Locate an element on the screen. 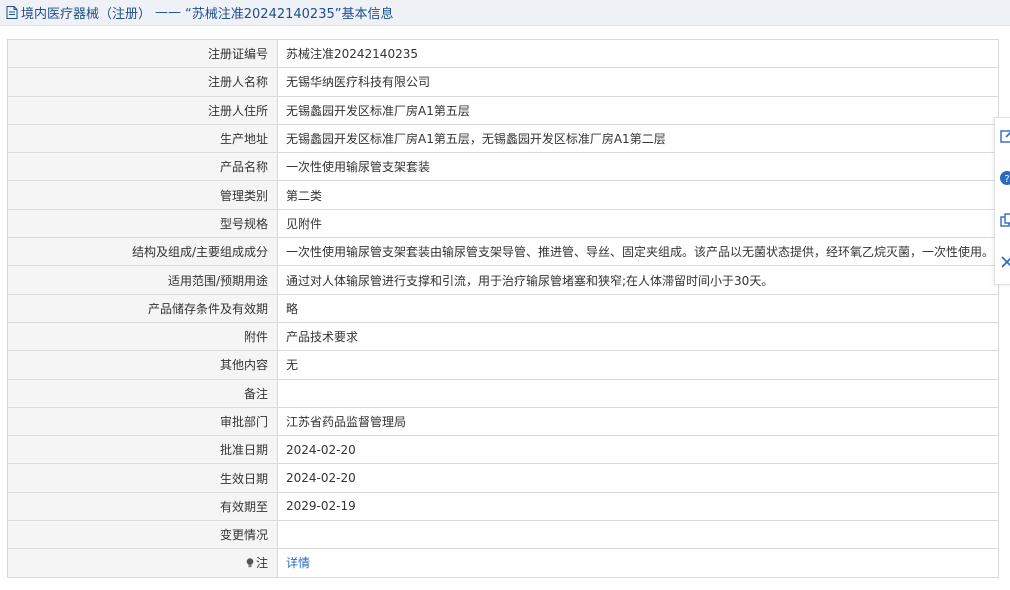 The image size is (1010, 590). close-icon is located at coordinates (1004, 262).